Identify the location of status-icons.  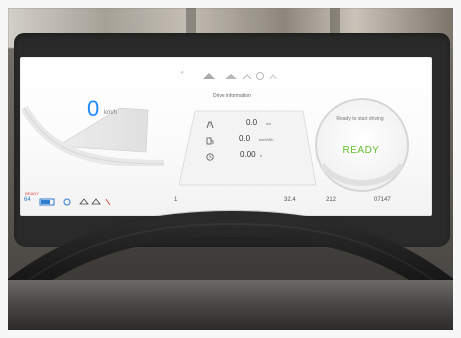
(87, 202).